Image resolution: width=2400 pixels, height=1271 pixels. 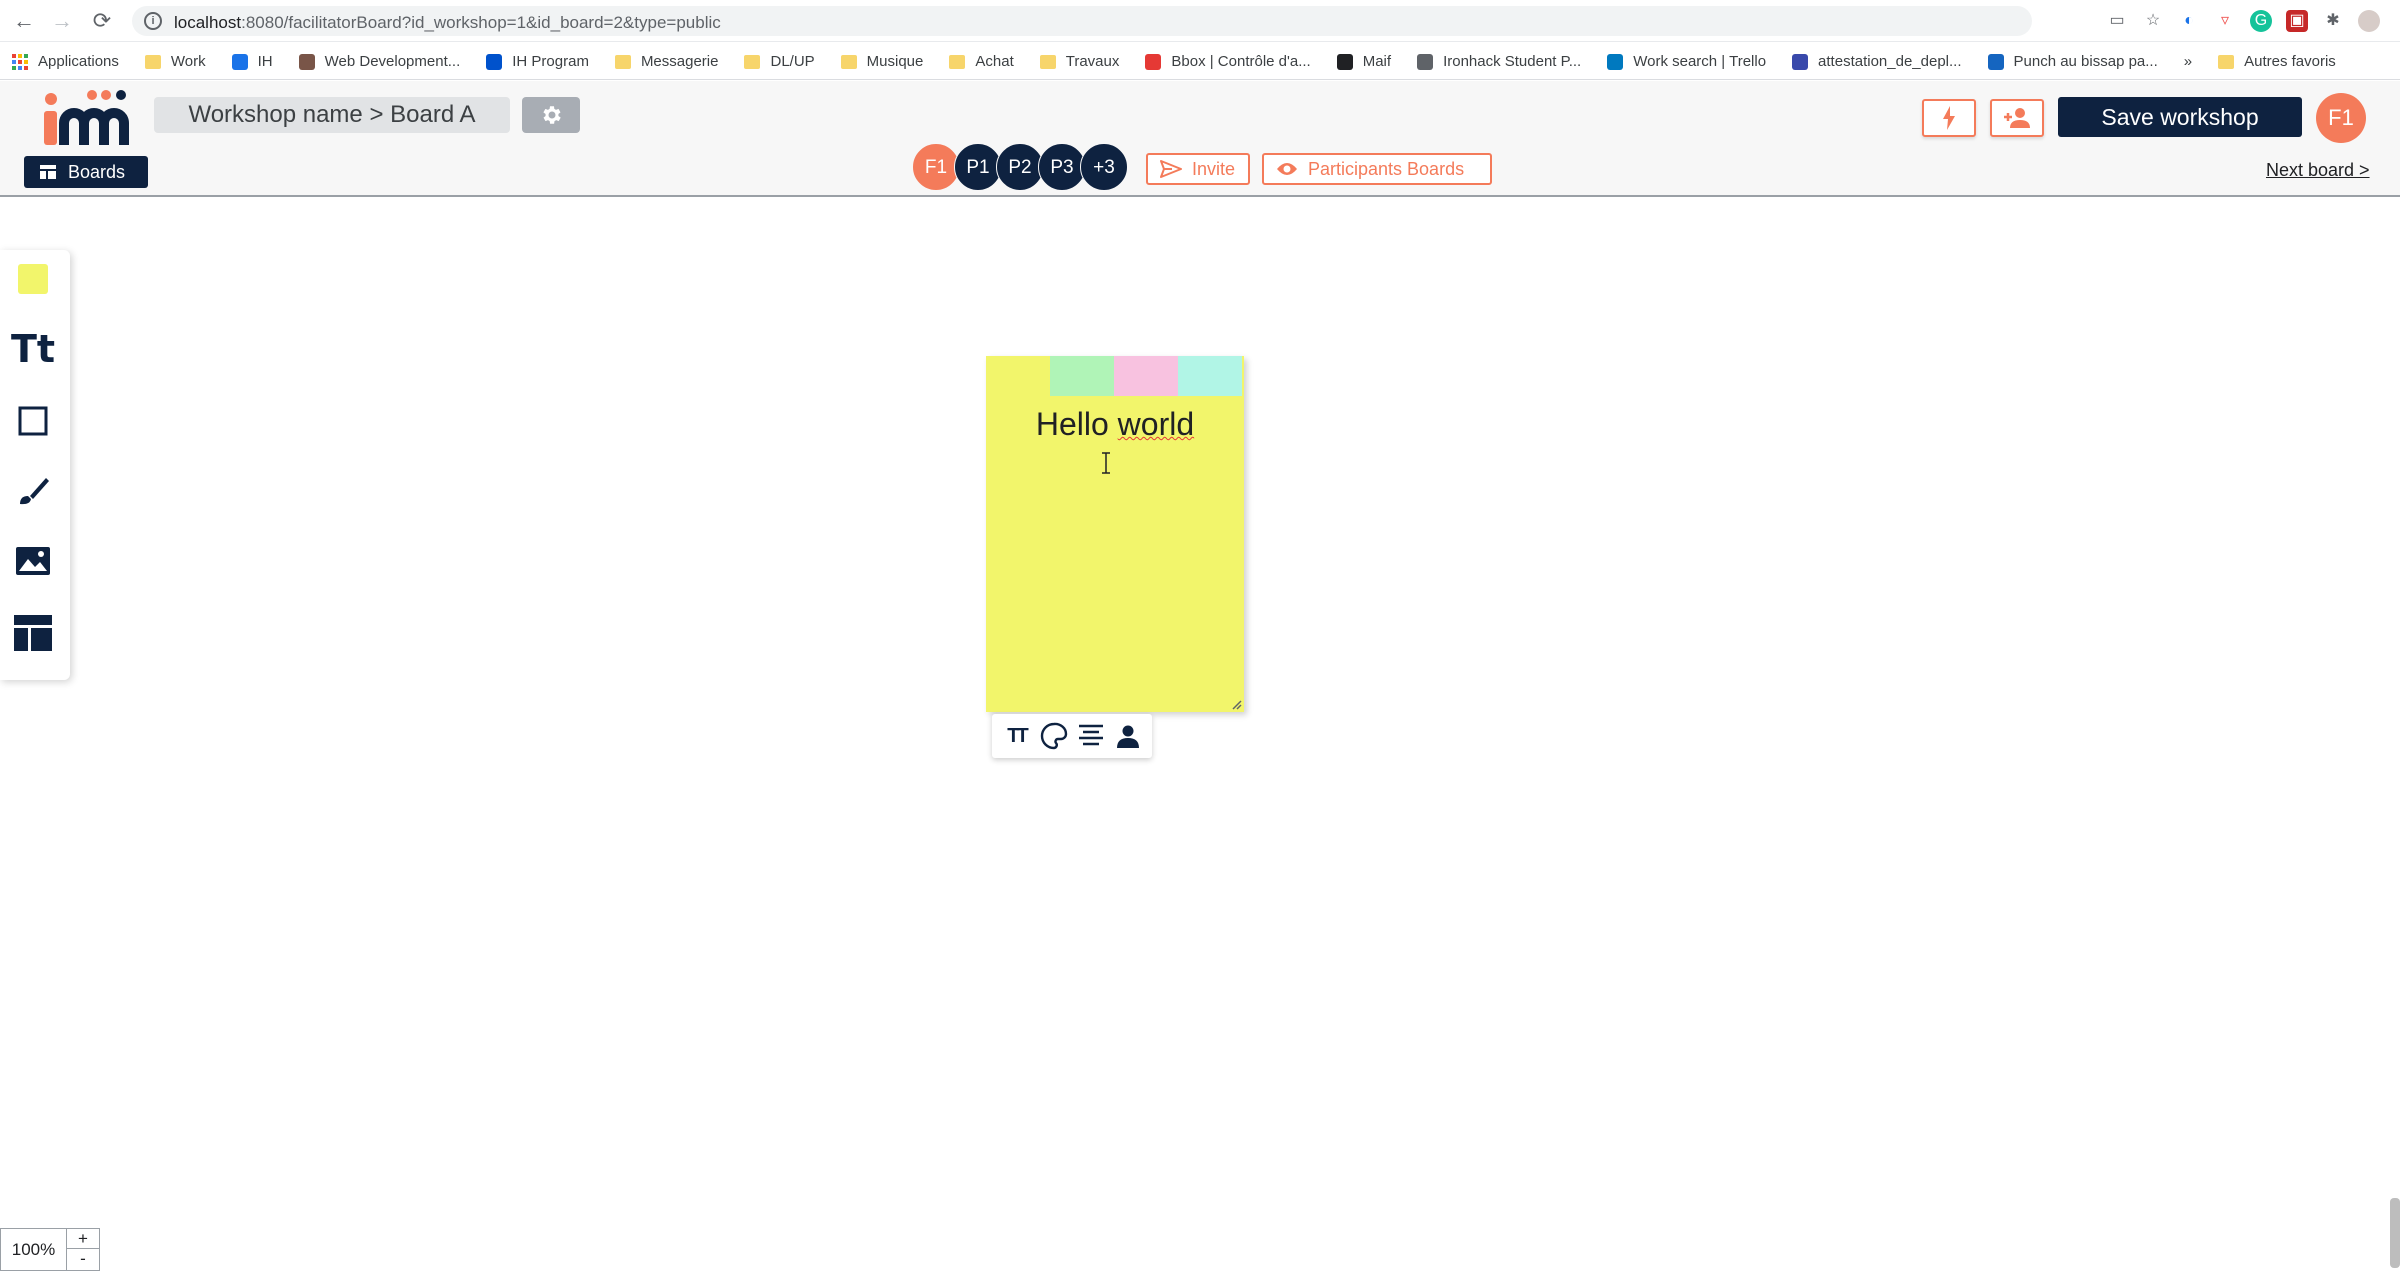 I want to click on next-board-link: Next board >, so click(x=2318, y=170).